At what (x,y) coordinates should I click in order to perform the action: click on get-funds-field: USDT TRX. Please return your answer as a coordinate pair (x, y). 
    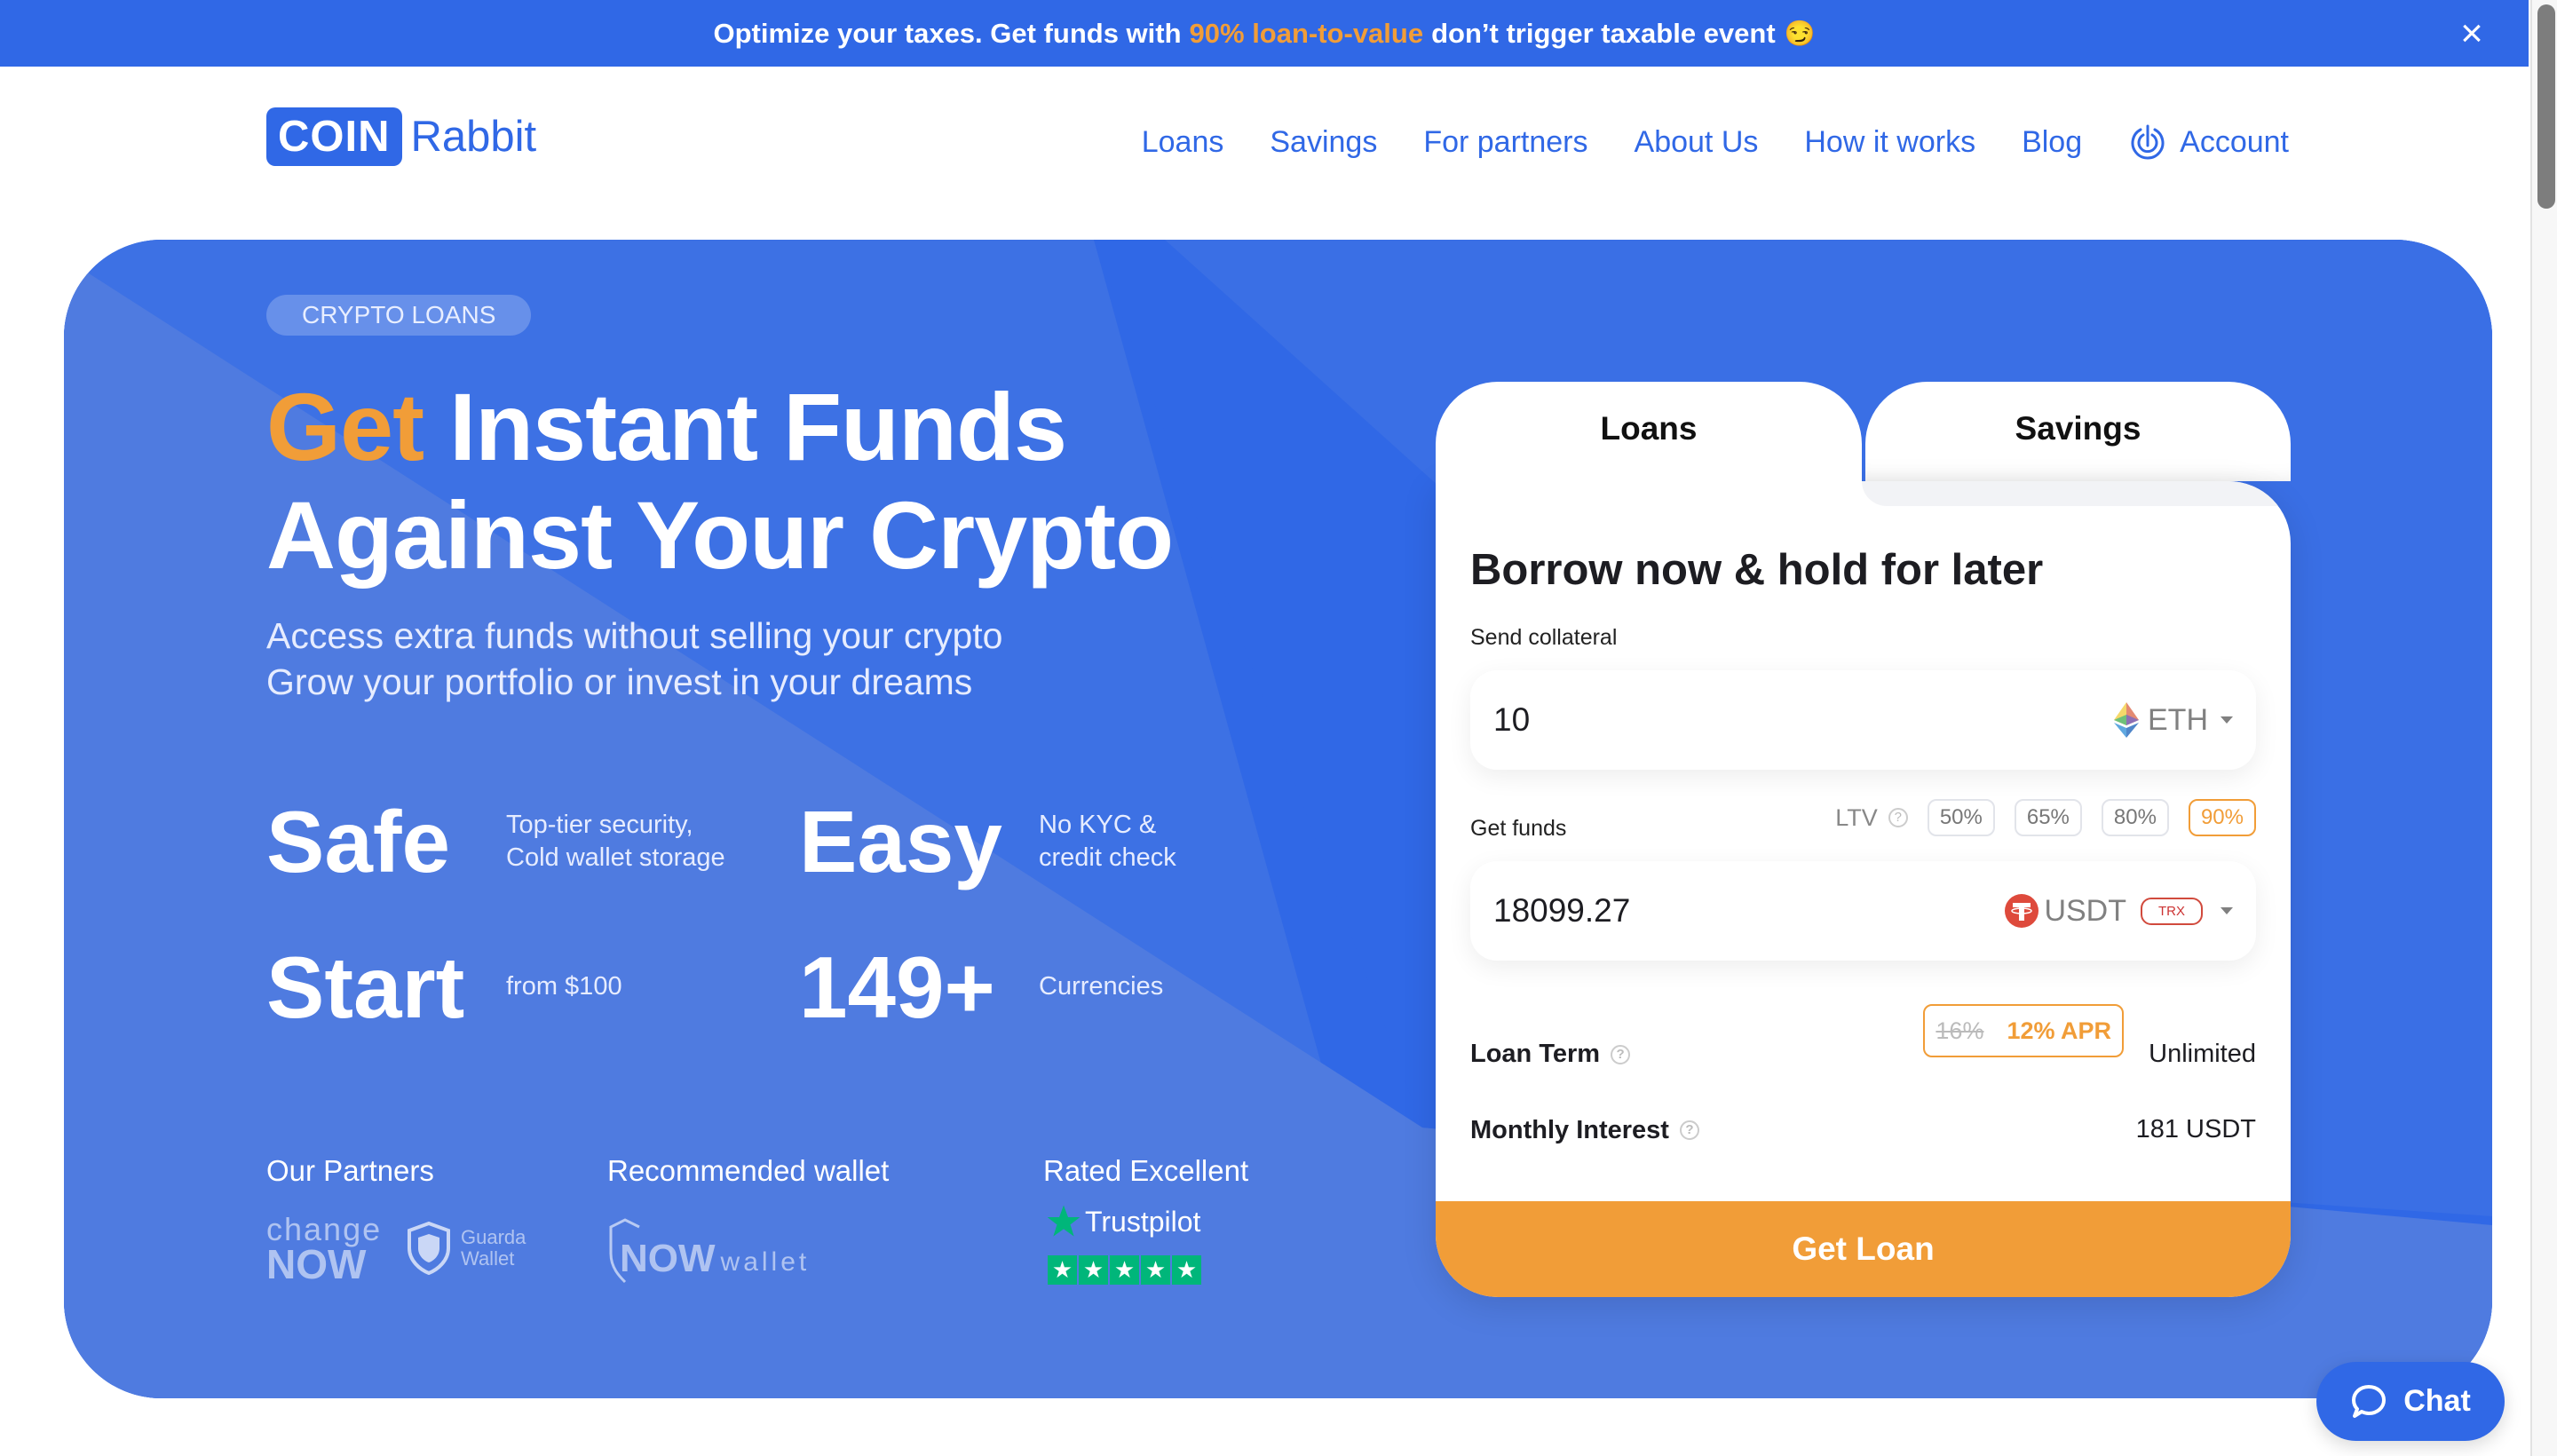
    Looking at the image, I should click on (1863, 911).